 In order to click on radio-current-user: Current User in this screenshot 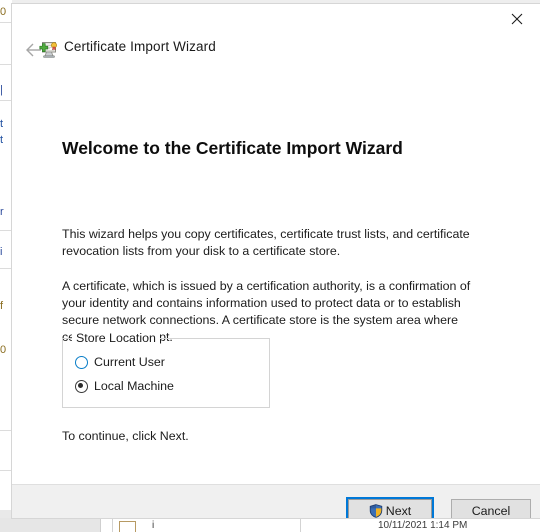, I will do `click(120, 362)`.